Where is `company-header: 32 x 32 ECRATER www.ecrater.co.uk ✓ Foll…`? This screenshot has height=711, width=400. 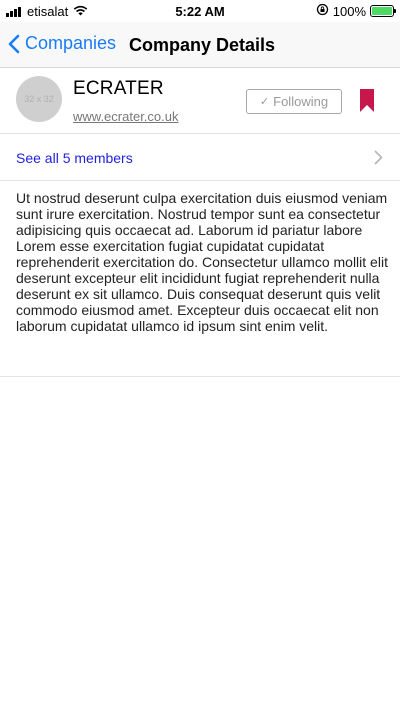
company-header: 32 x 32 ECRATER www.ecrater.co.uk ✓ Foll… is located at coordinates (200, 101).